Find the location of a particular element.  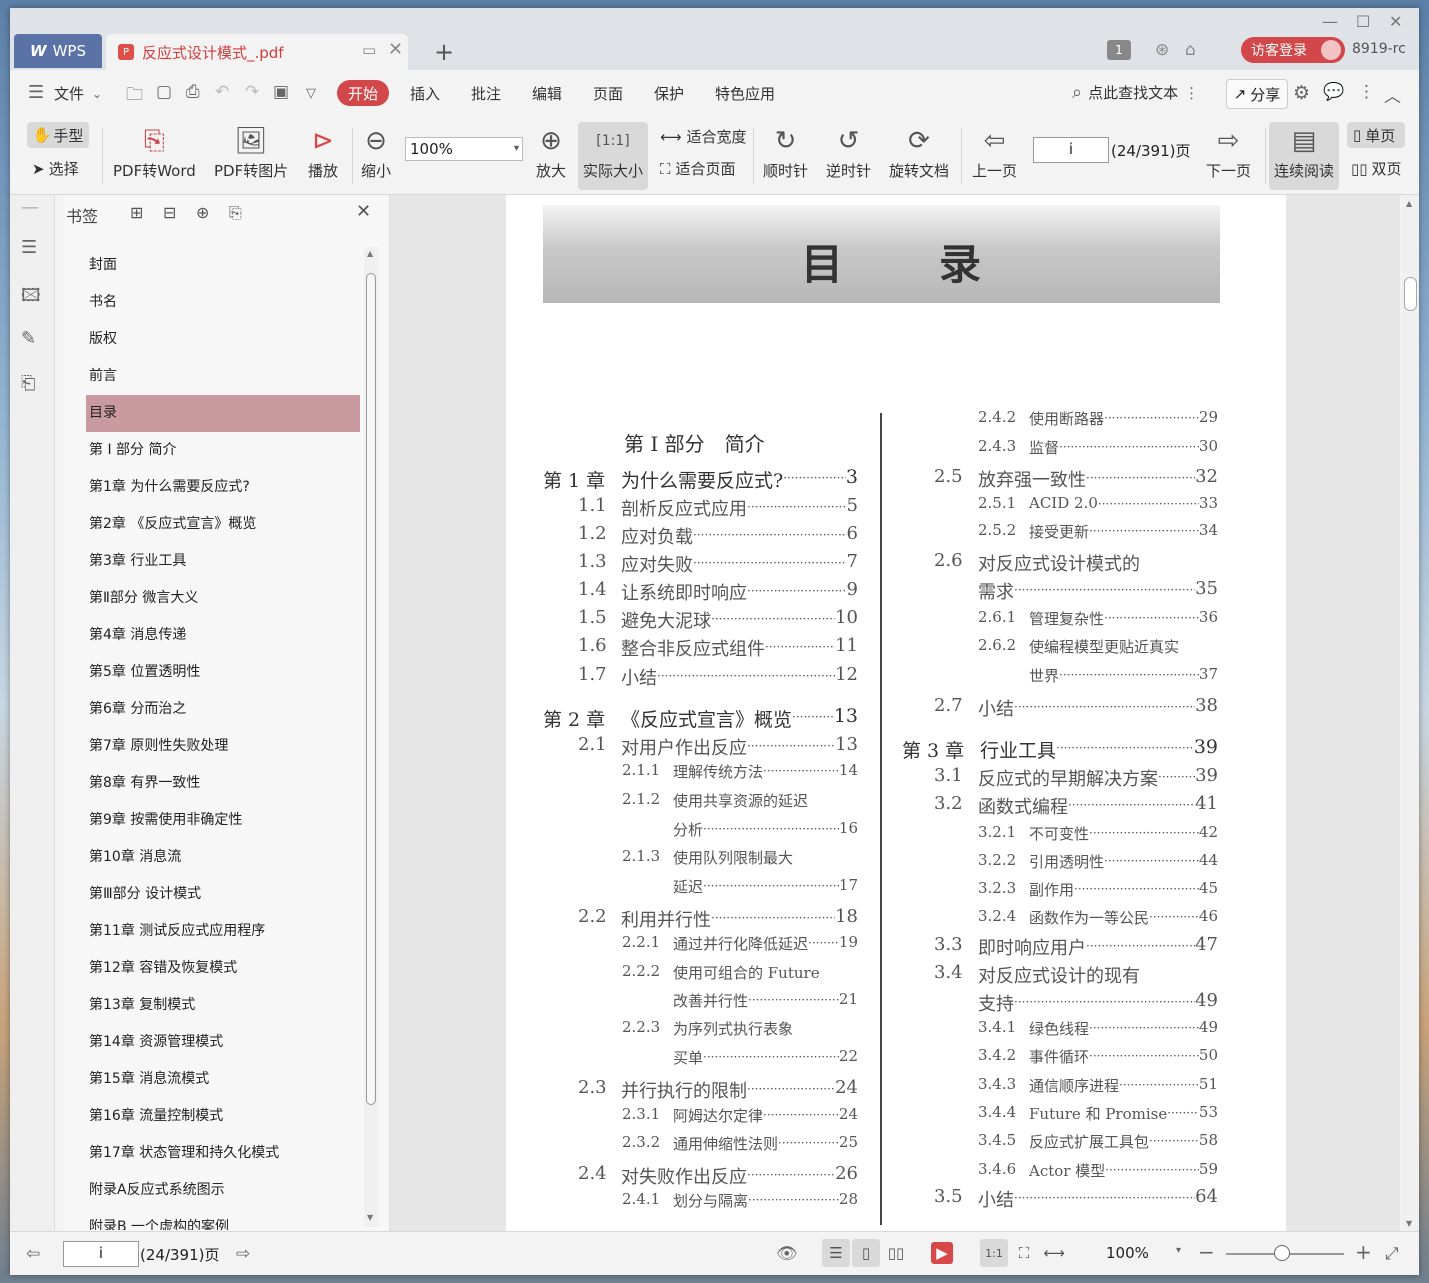

toc-entry: 使编程模型更贴近真实 is located at coordinates (1104, 646).